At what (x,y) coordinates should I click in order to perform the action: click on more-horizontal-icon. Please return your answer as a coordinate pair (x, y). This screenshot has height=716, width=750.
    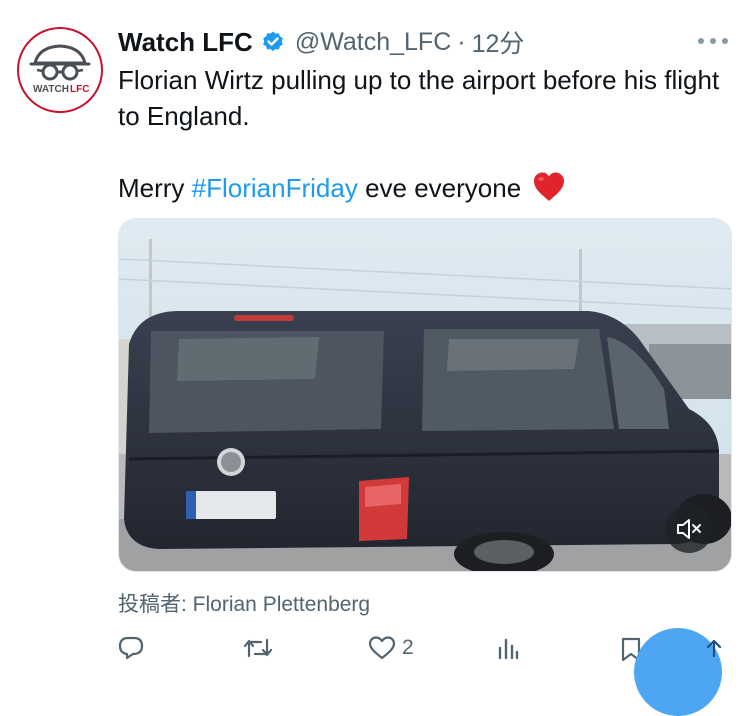
    Looking at the image, I should click on (713, 41).